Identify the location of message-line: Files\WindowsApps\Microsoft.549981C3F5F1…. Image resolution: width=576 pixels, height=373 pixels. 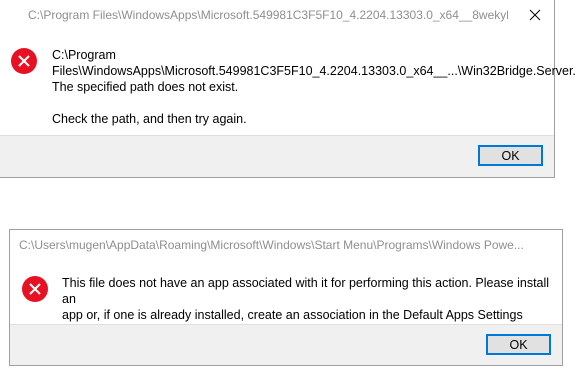
(314, 71).